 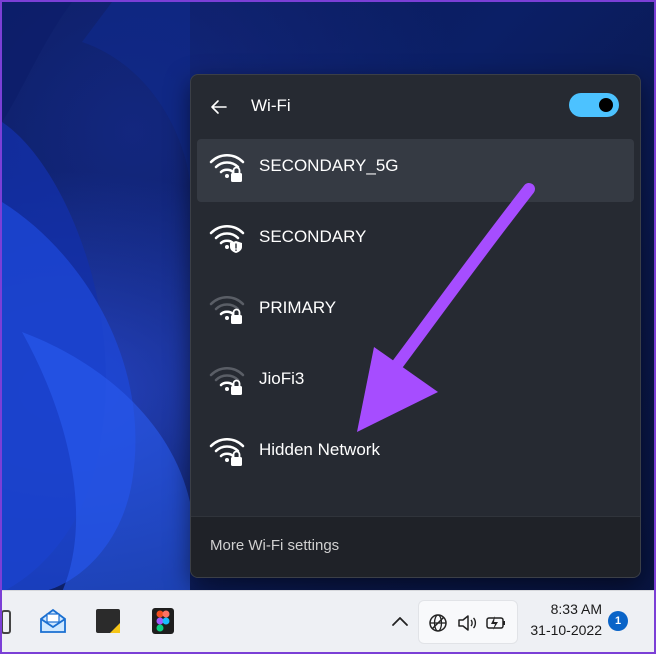 I want to click on mail-icon, so click(x=53, y=621).